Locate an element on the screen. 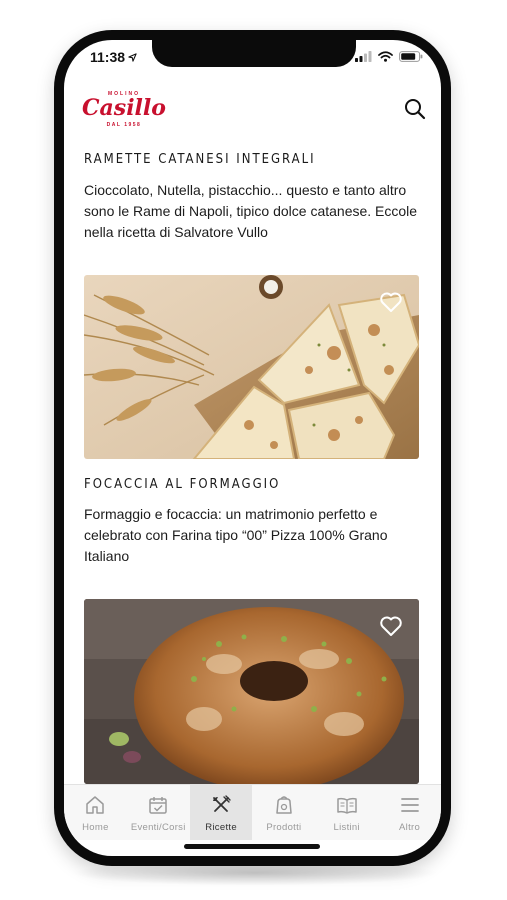 Image resolution: width=507 pixels, height=900 pixels. logo-brand-text: Casillo is located at coordinates (124, 108).